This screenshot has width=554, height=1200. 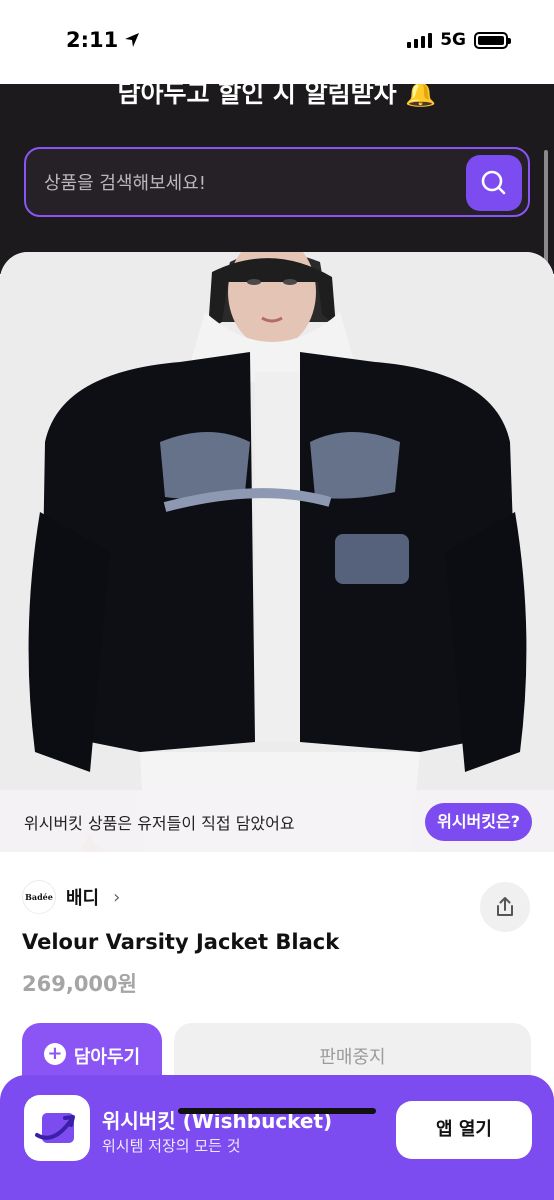 I want to click on network-label: 5G, so click(x=453, y=40).